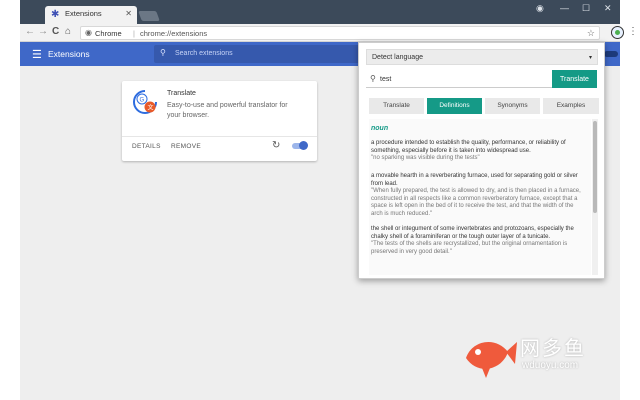 The image size is (640, 400). I want to click on query-field: ⚲, so click(459, 79).